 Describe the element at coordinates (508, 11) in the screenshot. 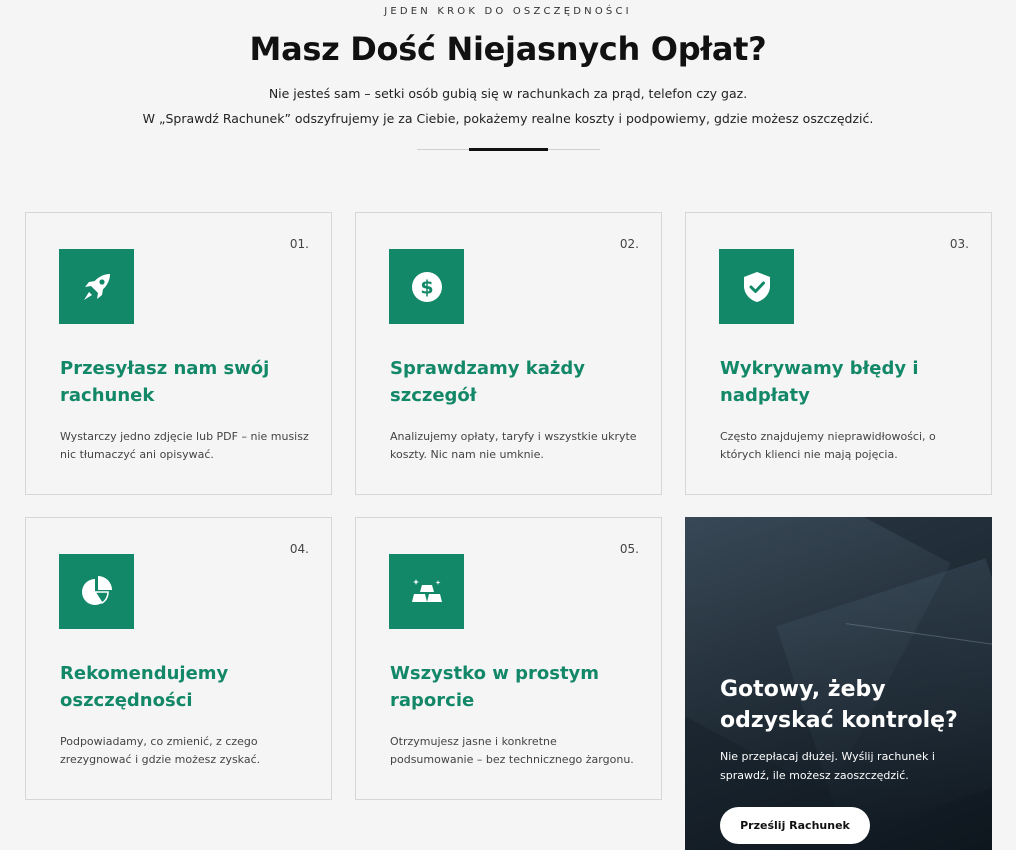

I see `section-eyebrow: JEDEN KROK DO OSZCZĘDNOŚCI` at that location.